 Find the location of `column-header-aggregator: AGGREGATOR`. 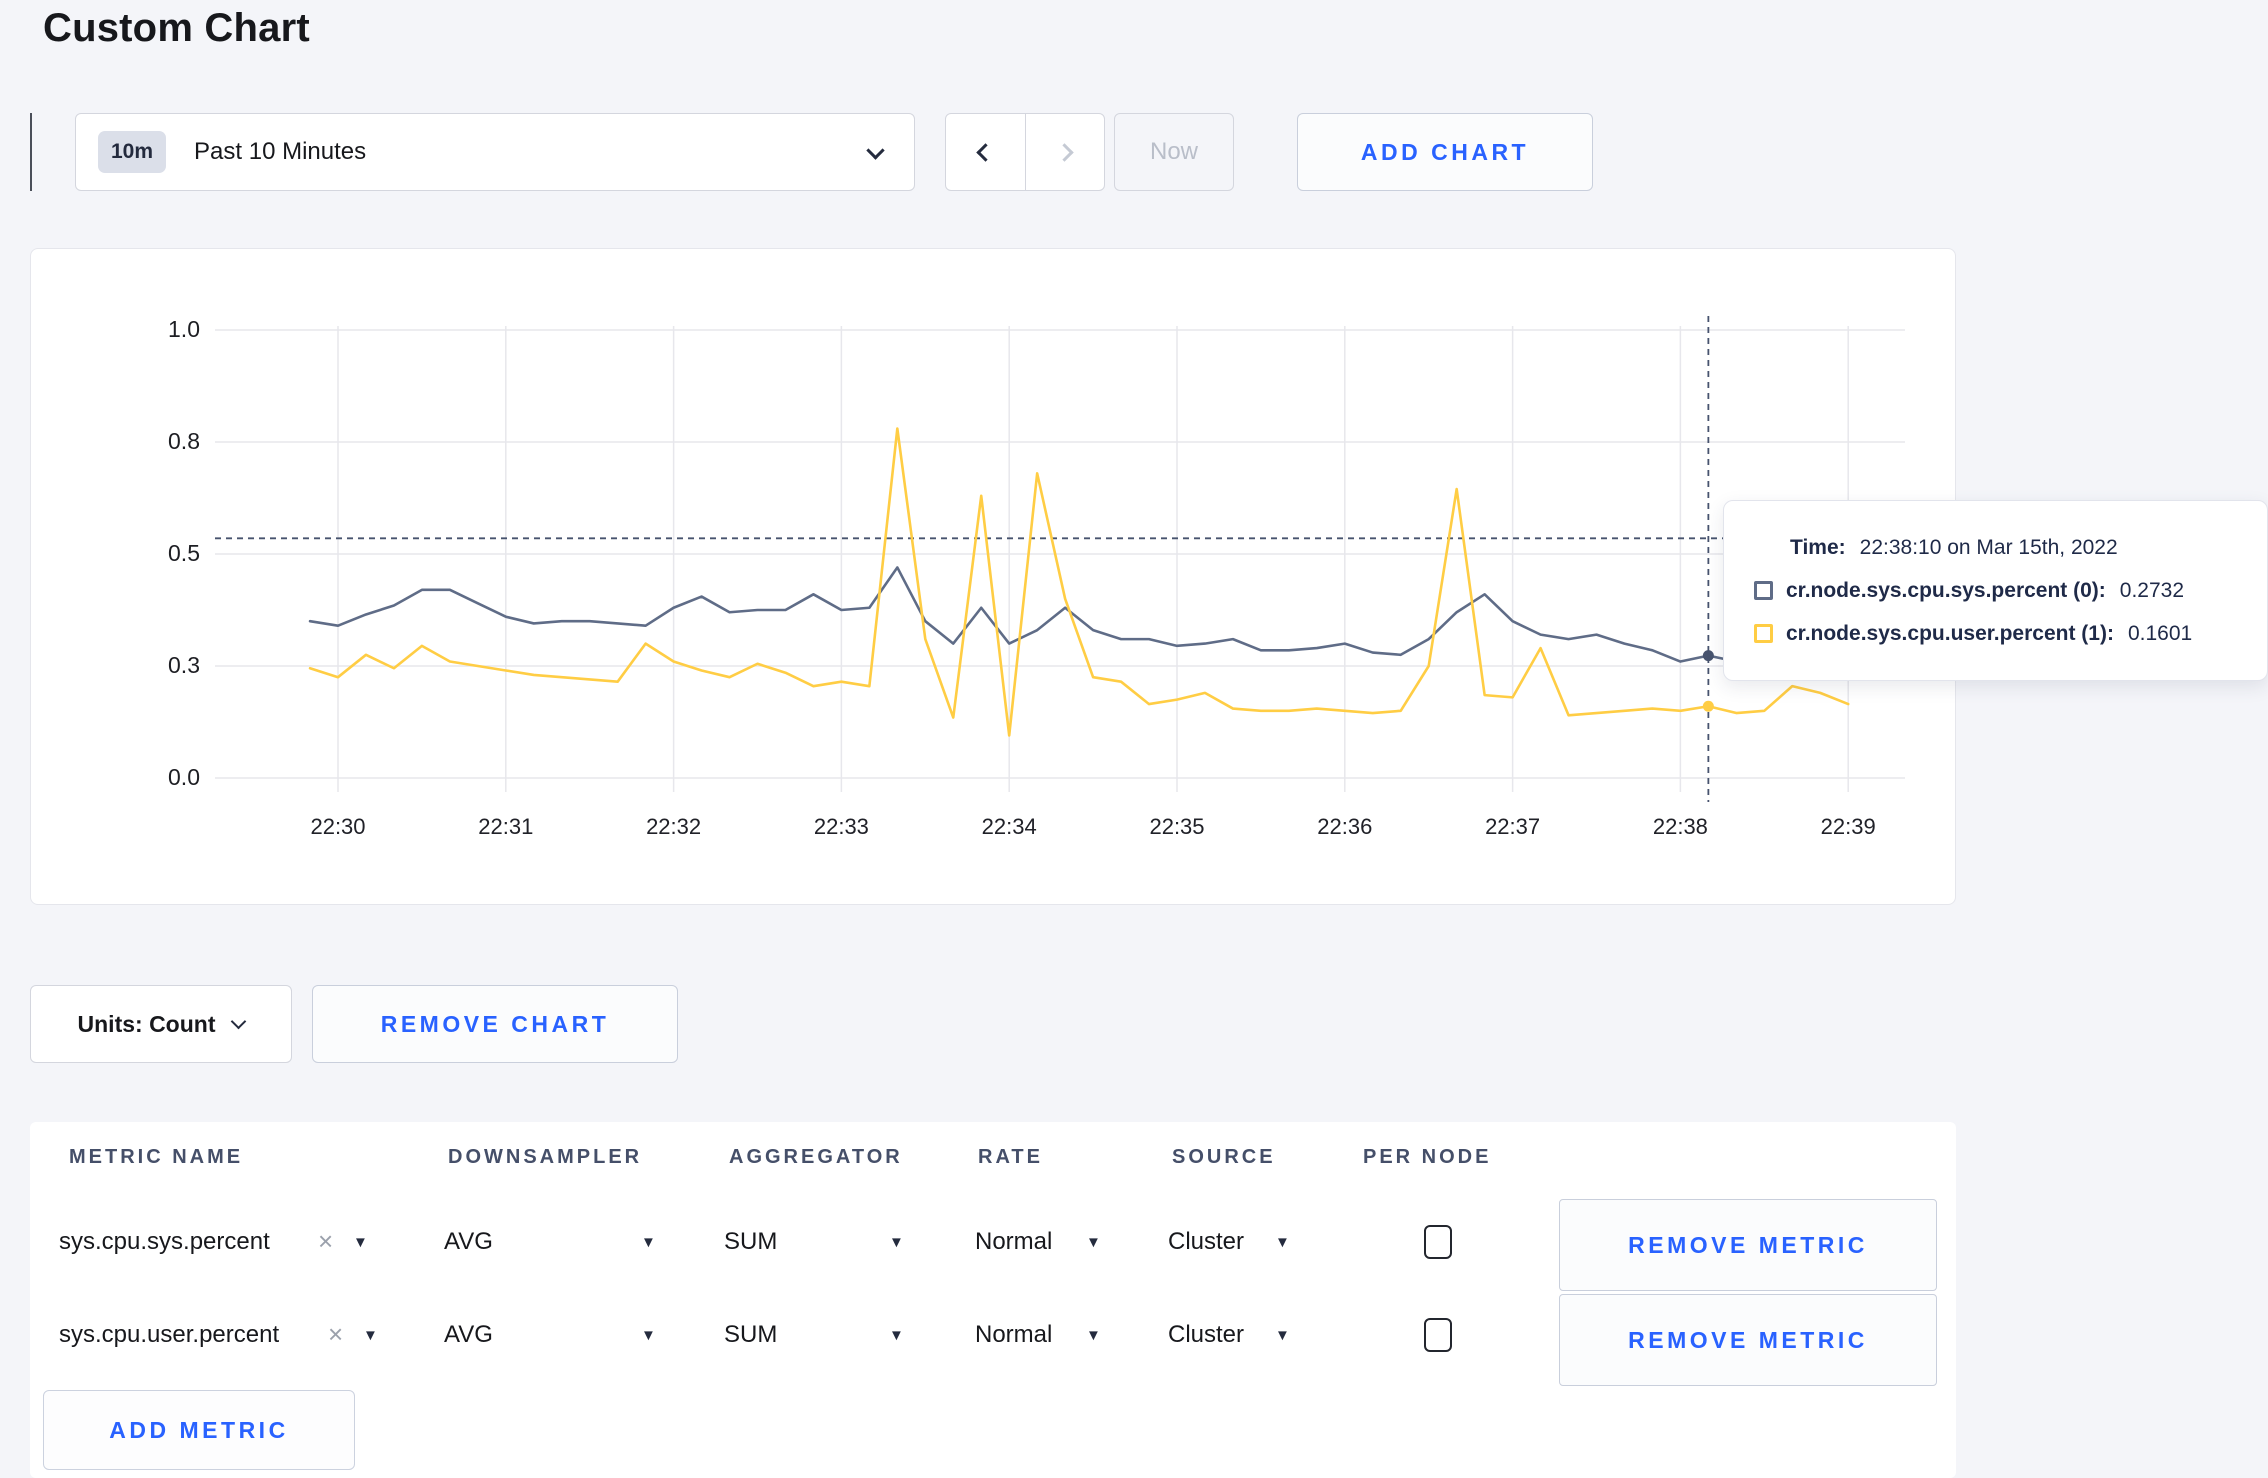

column-header-aggregator: AGGREGATOR is located at coordinates (816, 1157).